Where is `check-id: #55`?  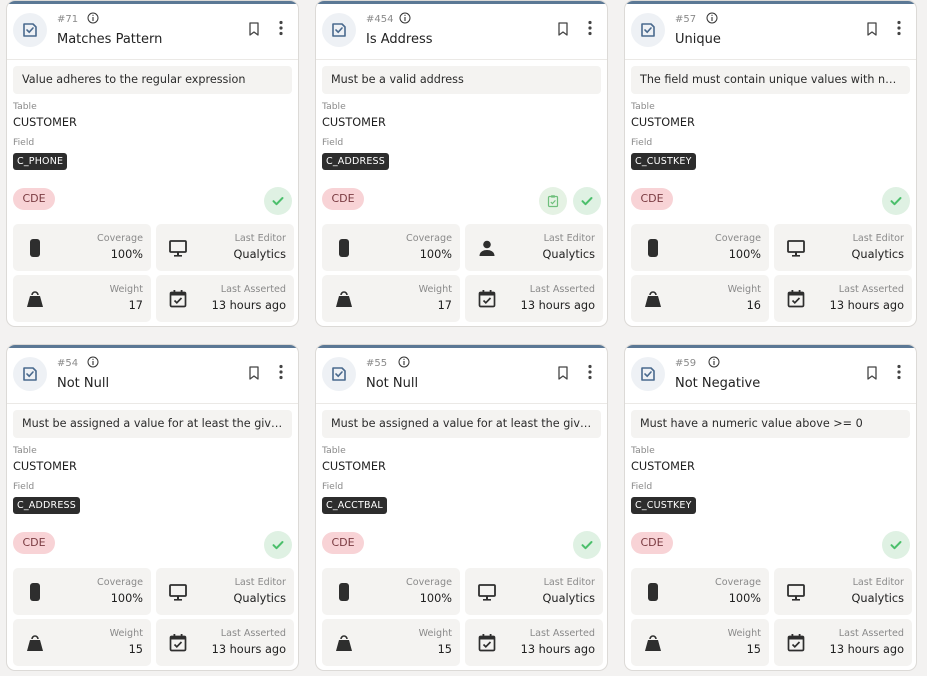
check-id: #55 is located at coordinates (377, 363).